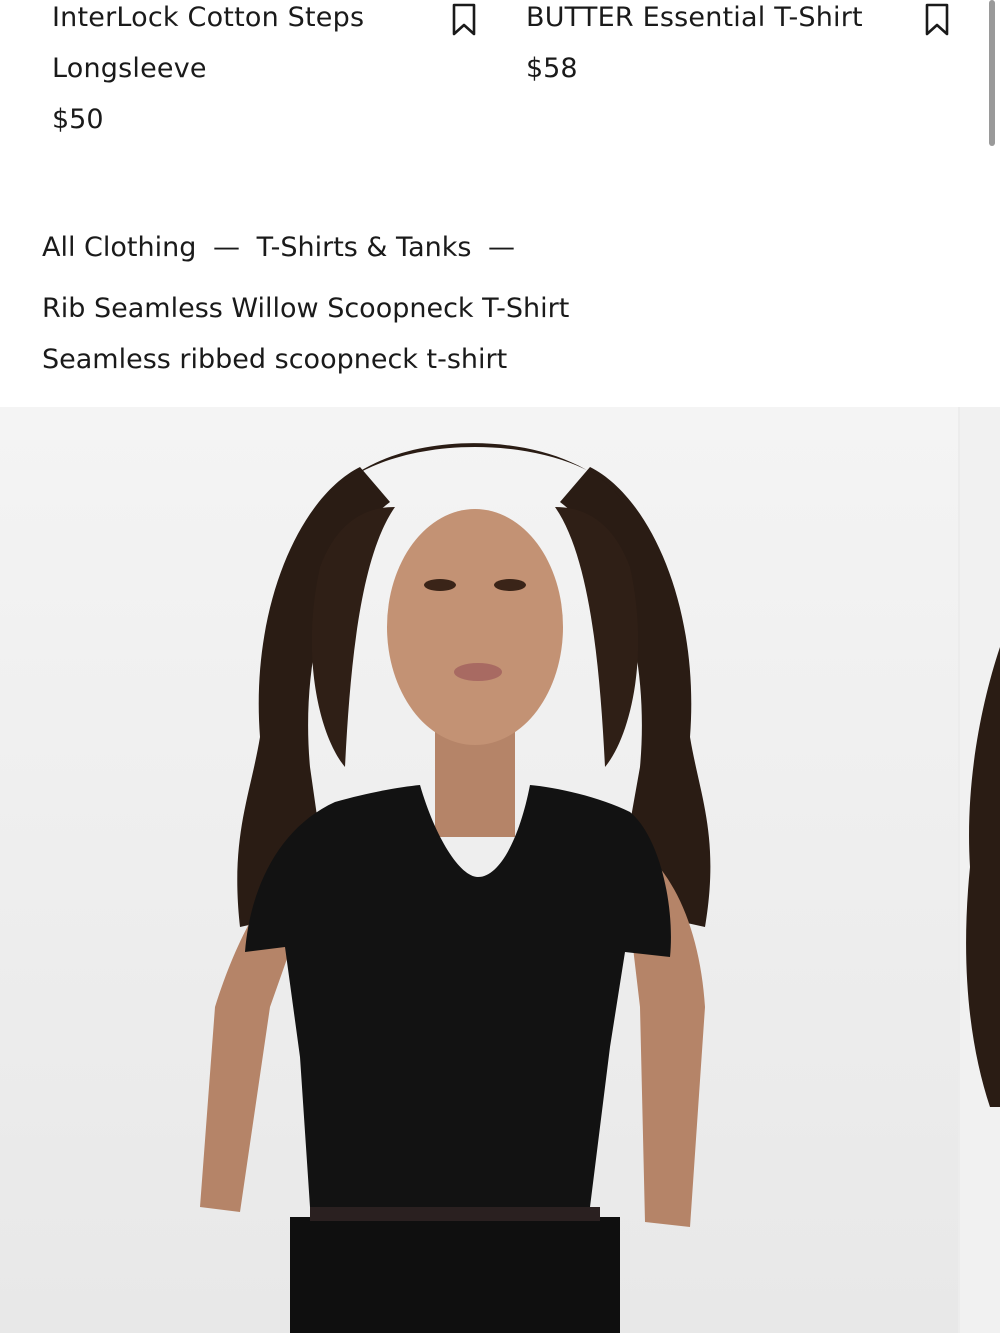 Image resolution: width=1000 pixels, height=1333 pixels. I want to click on product-price: $58, so click(552, 68).